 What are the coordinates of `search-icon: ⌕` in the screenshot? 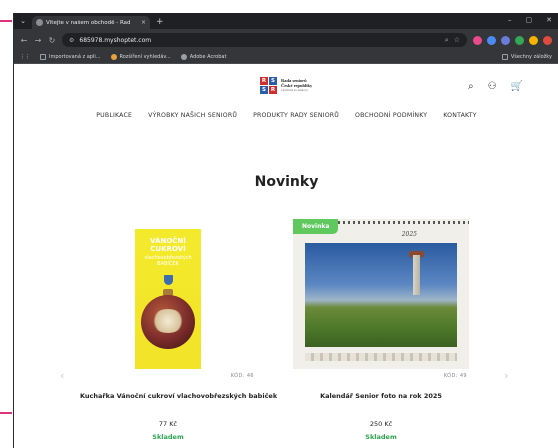 It's located at (471, 86).